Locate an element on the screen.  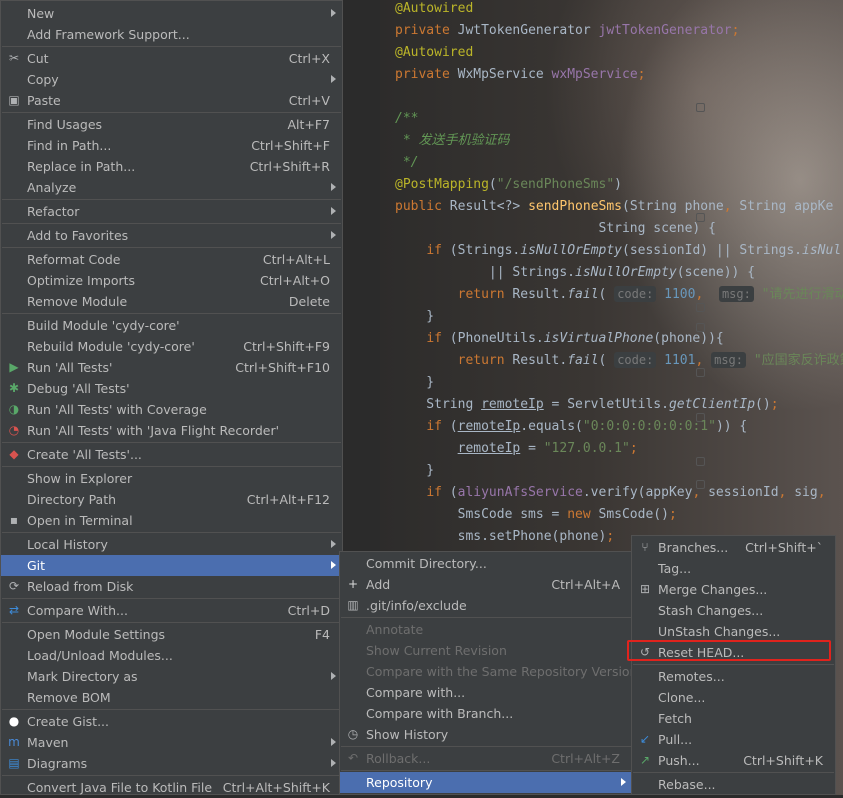
maven-icon: m is located at coordinates (14, 742).